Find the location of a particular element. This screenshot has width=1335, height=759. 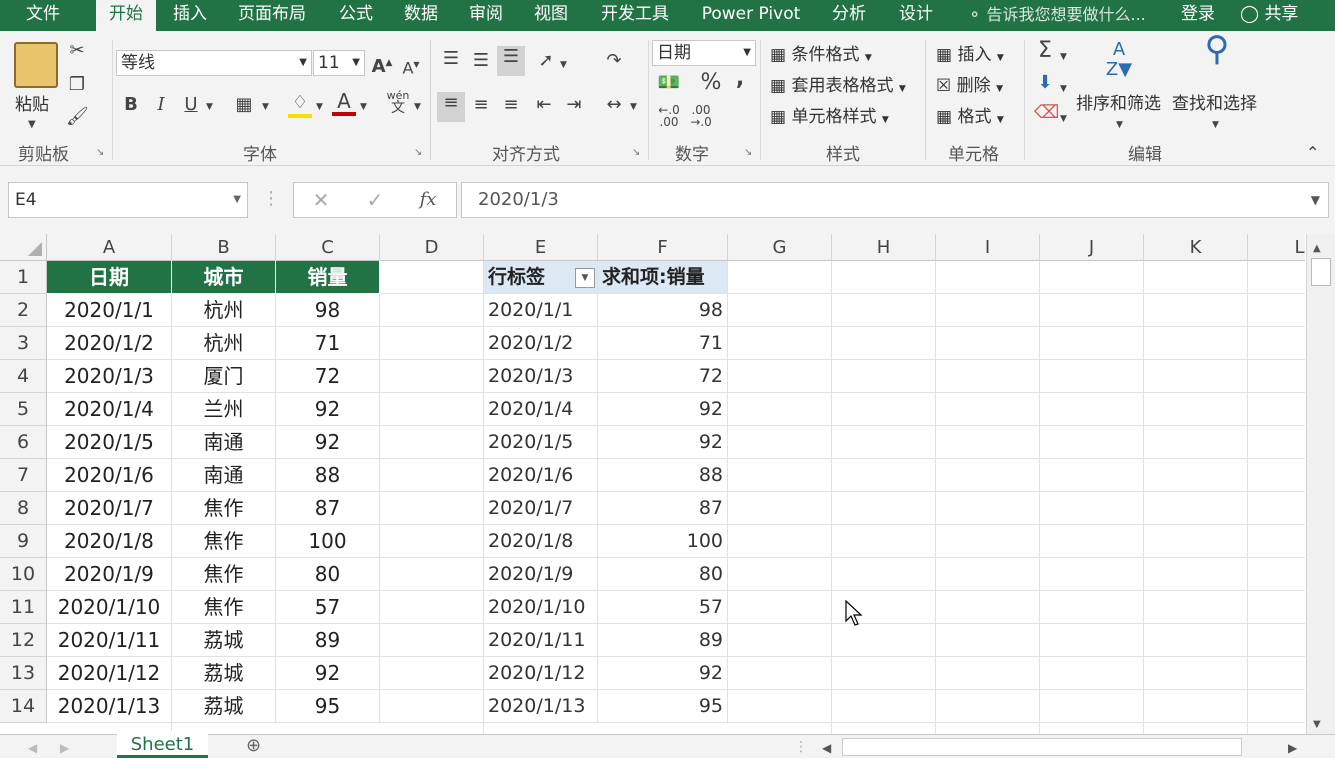

pivot-value-cell: 87 is located at coordinates (663, 508).